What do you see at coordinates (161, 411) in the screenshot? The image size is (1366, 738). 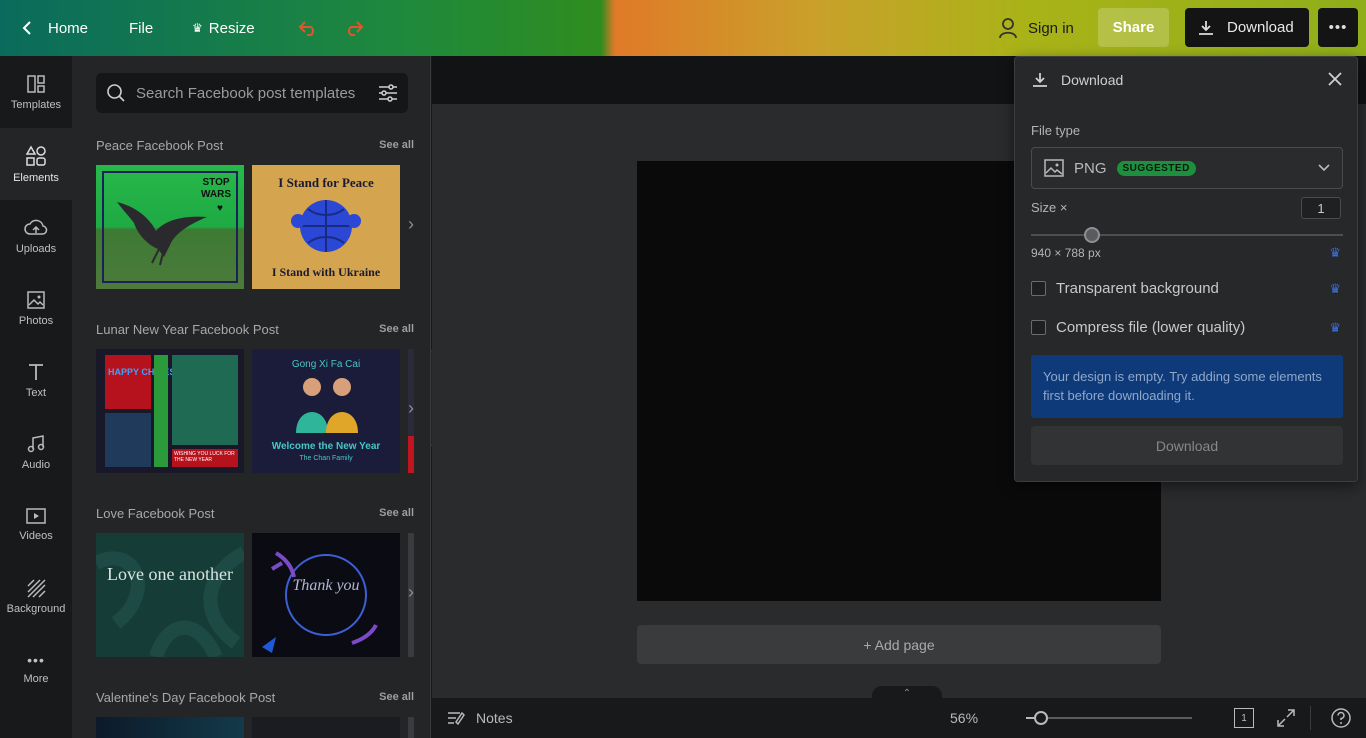 I see `thumb-block` at bounding box center [161, 411].